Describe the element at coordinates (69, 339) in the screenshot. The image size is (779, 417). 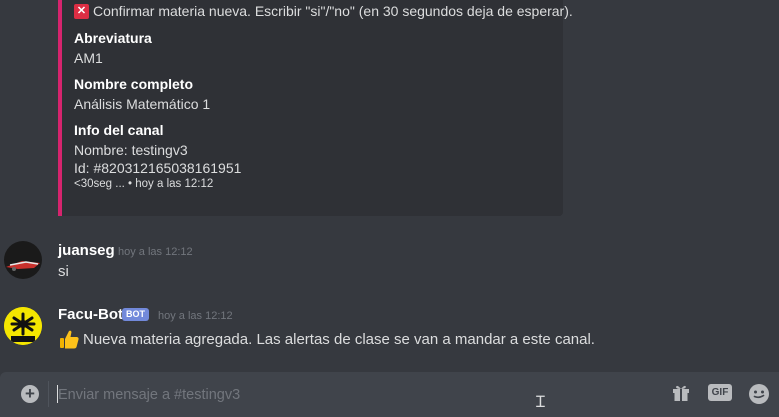
I see `thumbs-up-icon` at that location.